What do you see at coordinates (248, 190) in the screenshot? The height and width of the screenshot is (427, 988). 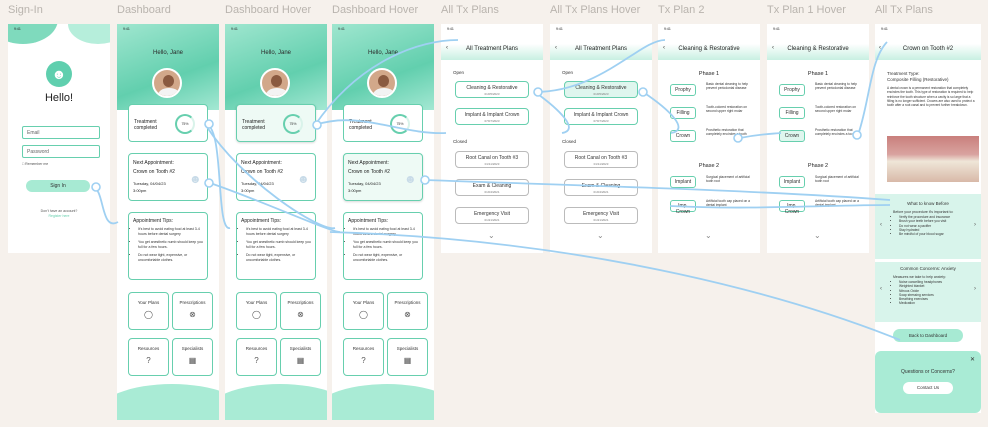 I see `next-appt-time: 3:00pm` at bounding box center [248, 190].